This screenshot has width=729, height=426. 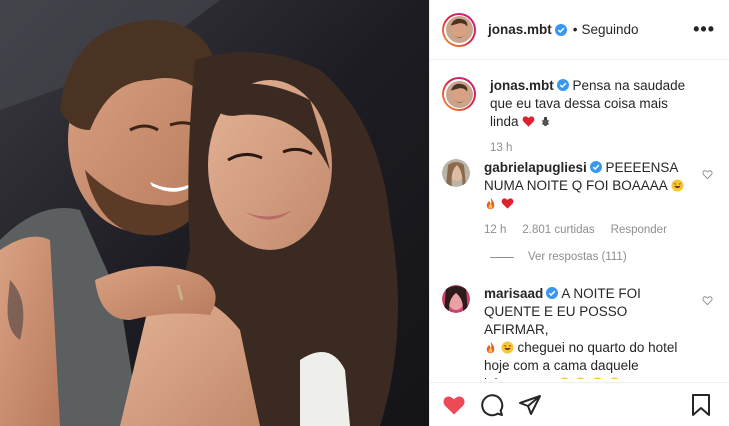 I want to click on author-avatar, so click(x=459, y=29).